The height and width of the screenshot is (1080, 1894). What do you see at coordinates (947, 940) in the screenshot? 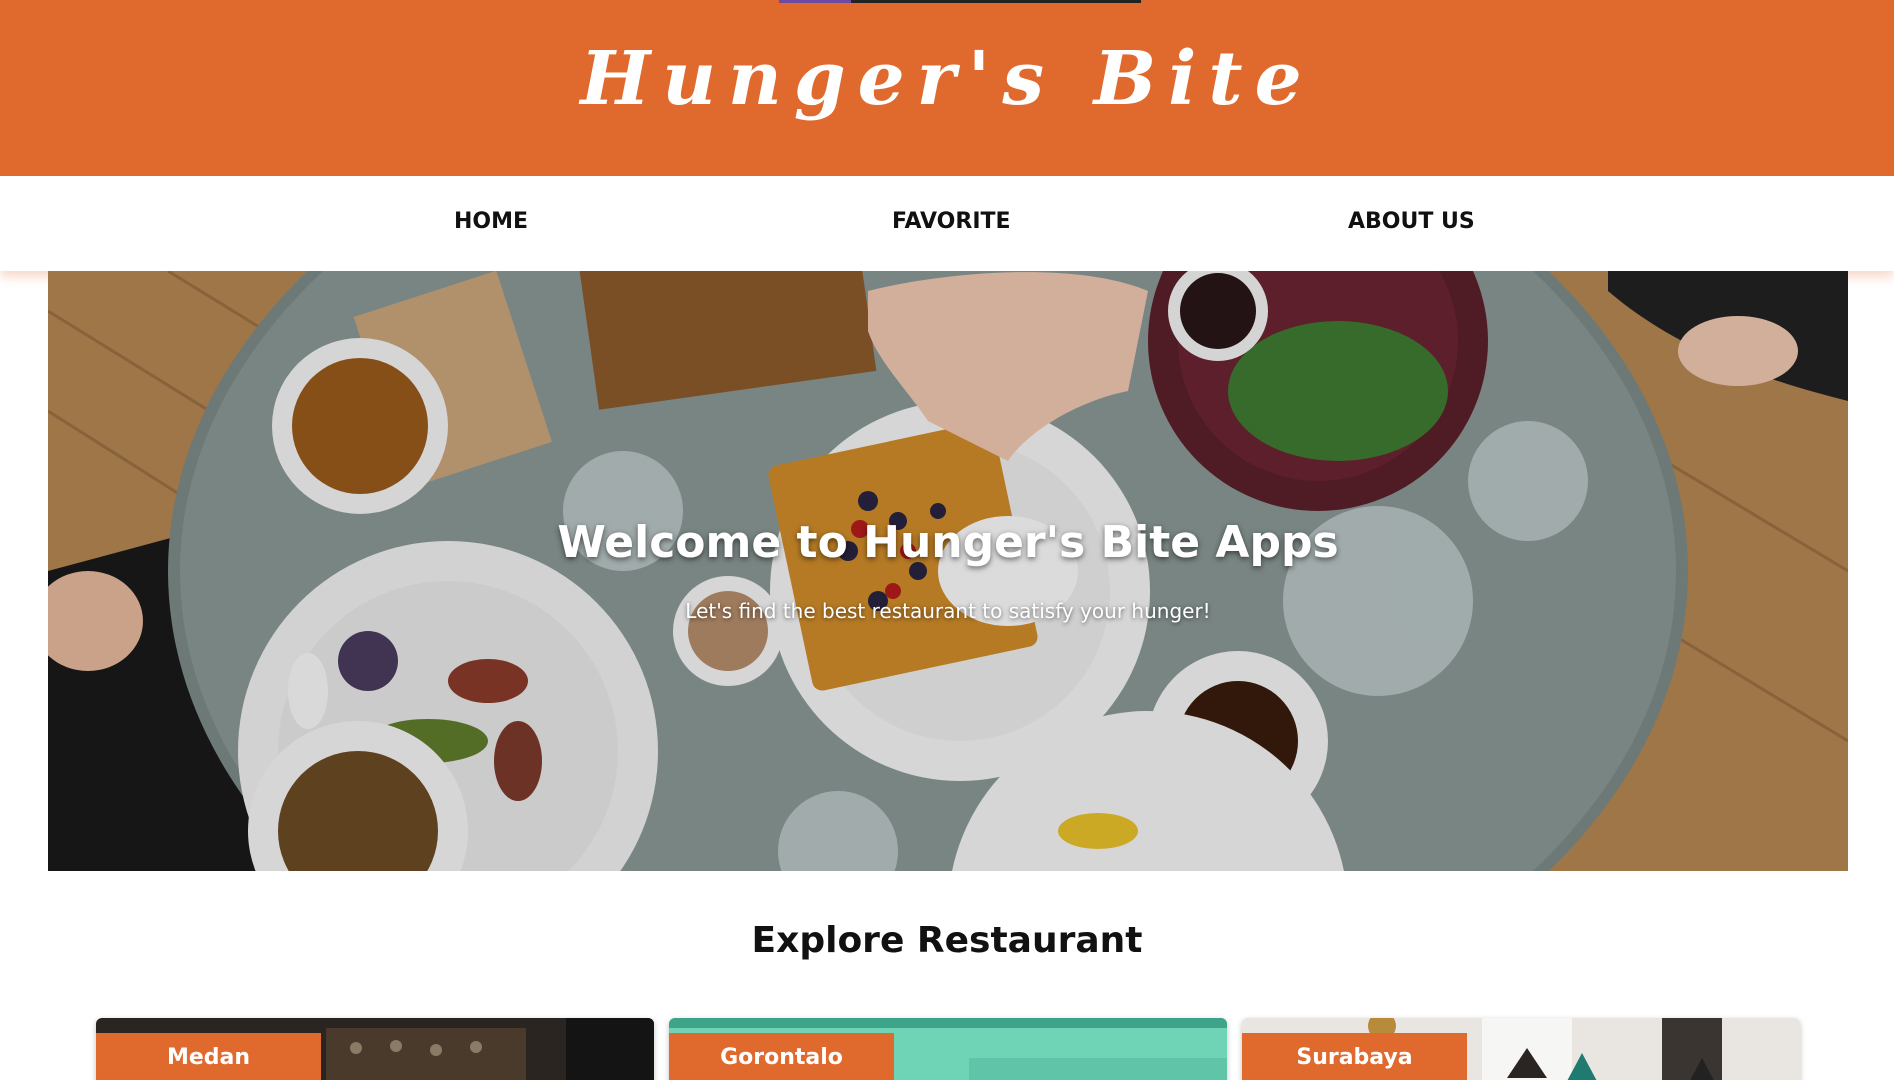
I see `explore-restaurant-title: Explore Restaurant` at bounding box center [947, 940].